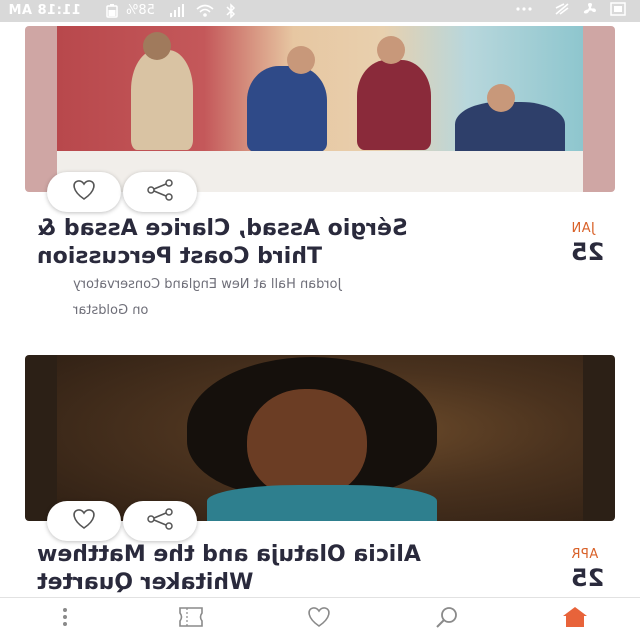 The width and height of the screenshot is (640, 640). I want to click on event-title-line1: Alicia Olatuja and the Matthew, so click(229, 554).